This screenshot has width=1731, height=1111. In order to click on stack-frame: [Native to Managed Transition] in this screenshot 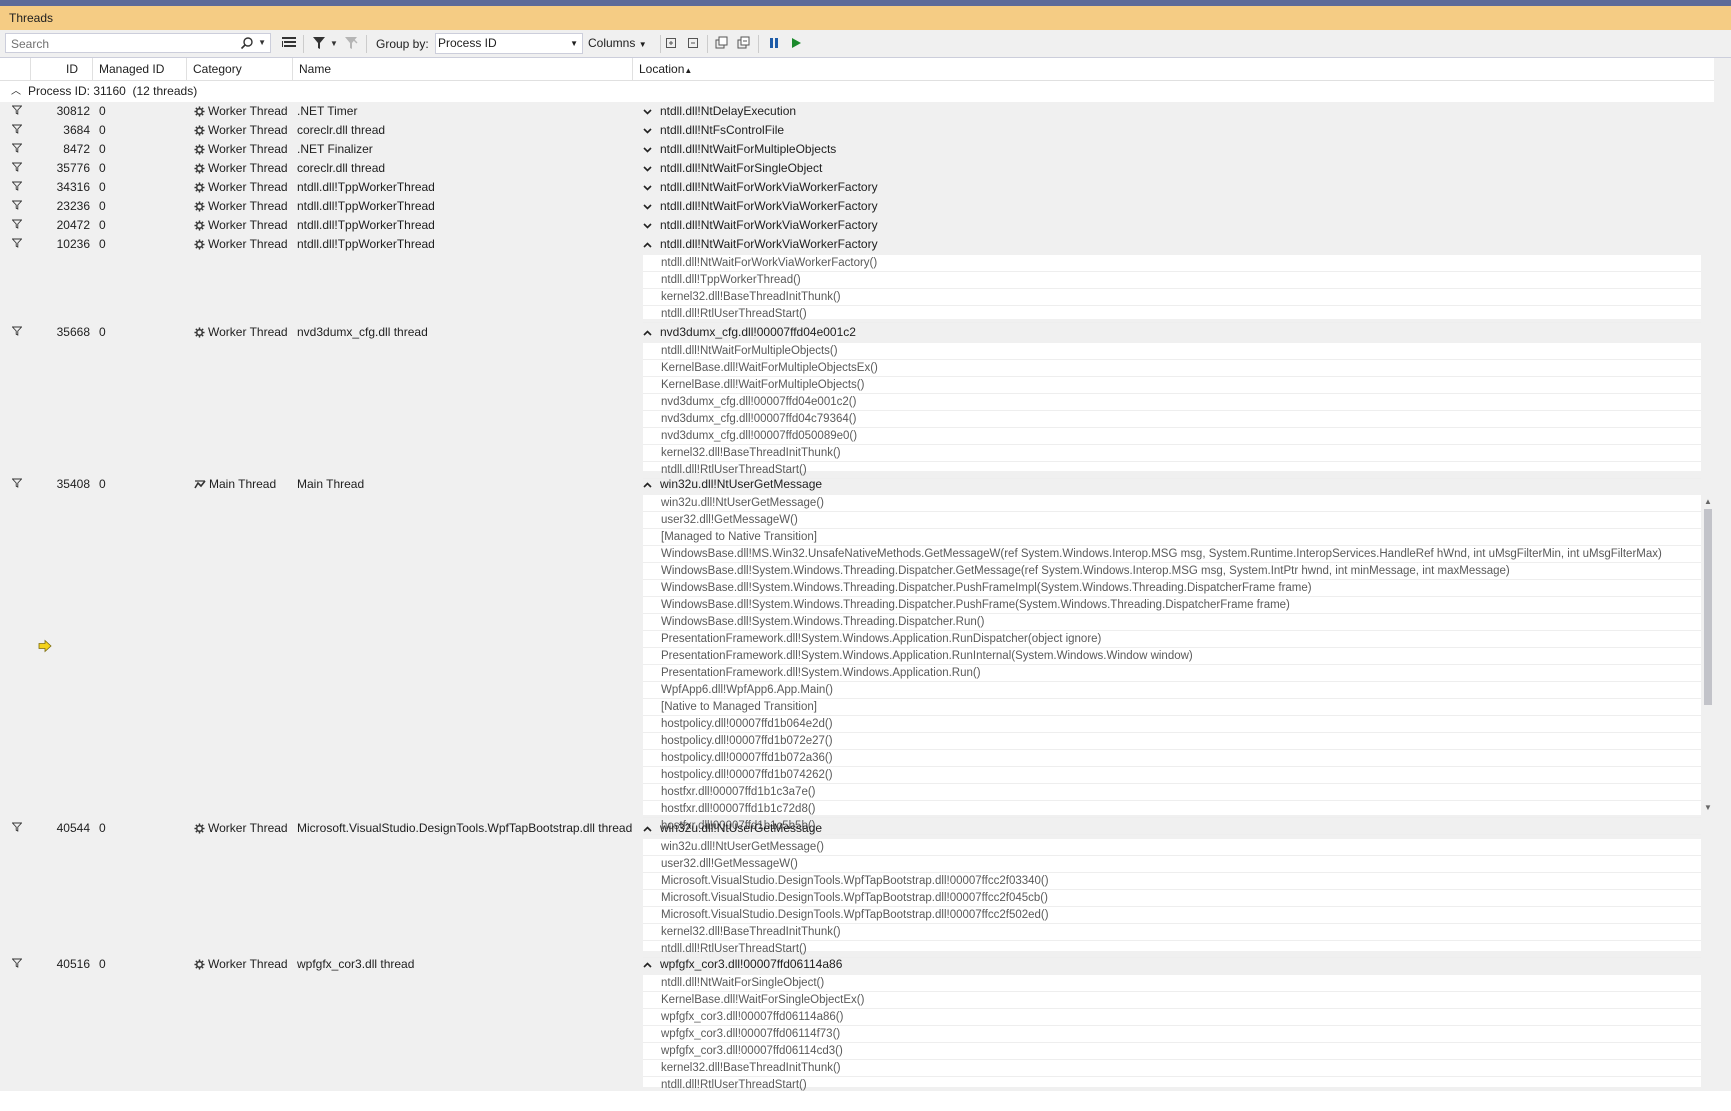, I will do `click(1172, 707)`.